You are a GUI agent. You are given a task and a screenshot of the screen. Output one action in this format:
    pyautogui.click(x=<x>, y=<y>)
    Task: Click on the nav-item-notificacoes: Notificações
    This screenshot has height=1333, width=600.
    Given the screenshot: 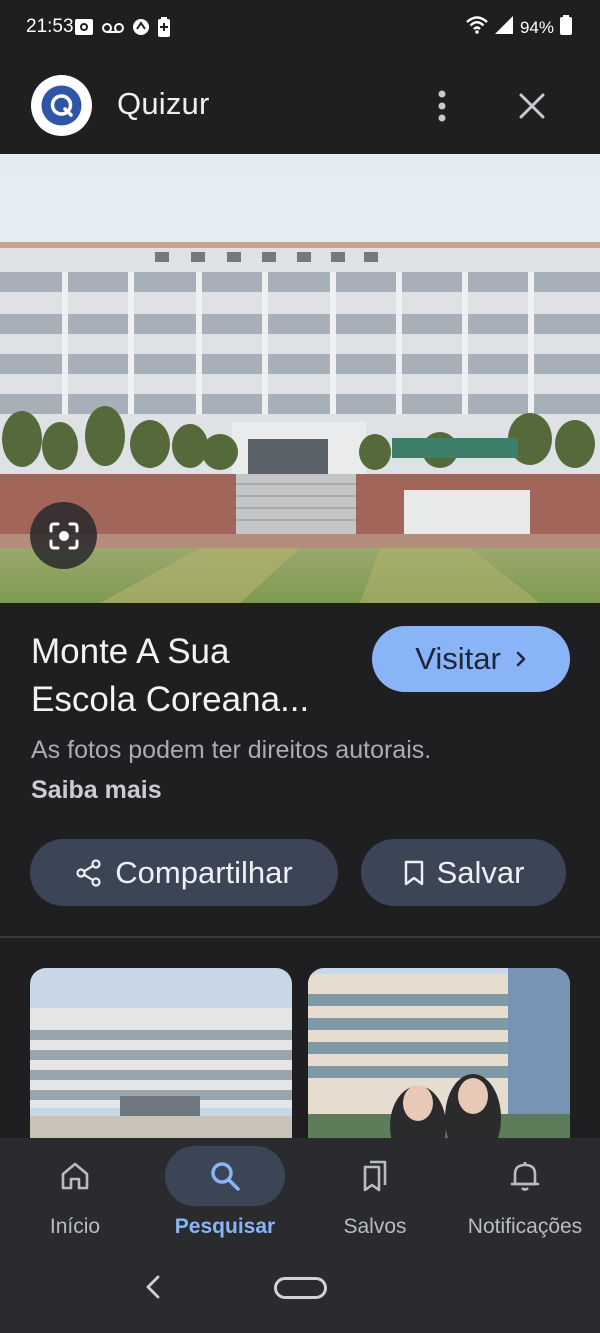 What is the action you would take?
    pyautogui.click(x=525, y=1197)
    